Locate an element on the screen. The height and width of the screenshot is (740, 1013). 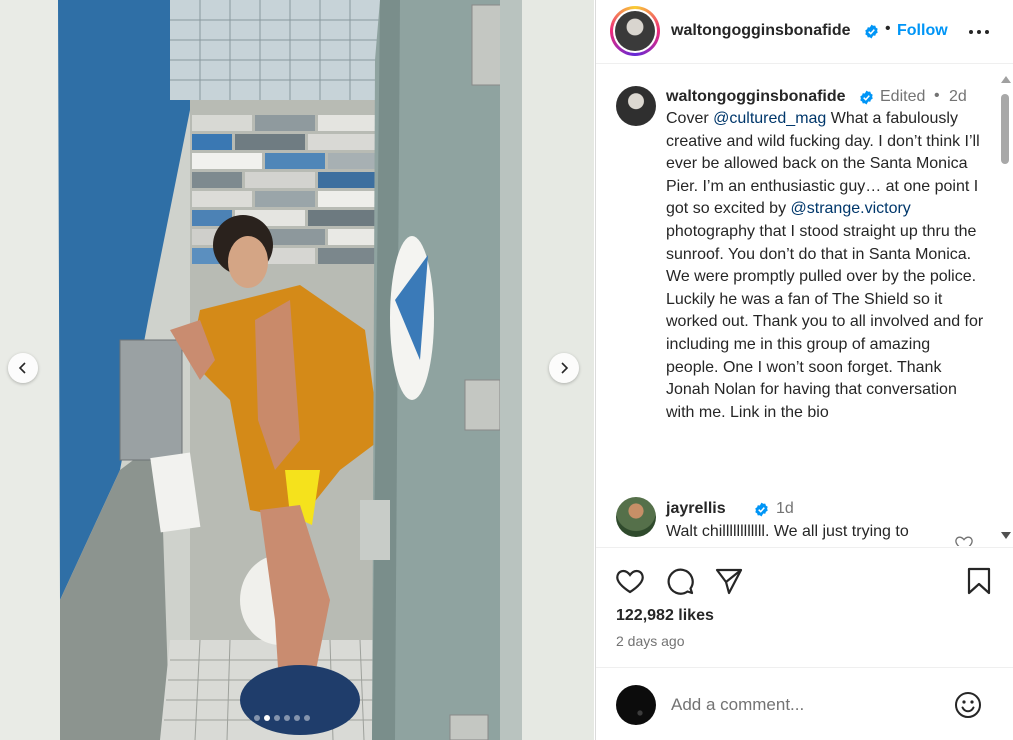
emoji-icon is located at coordinates (968, 705).